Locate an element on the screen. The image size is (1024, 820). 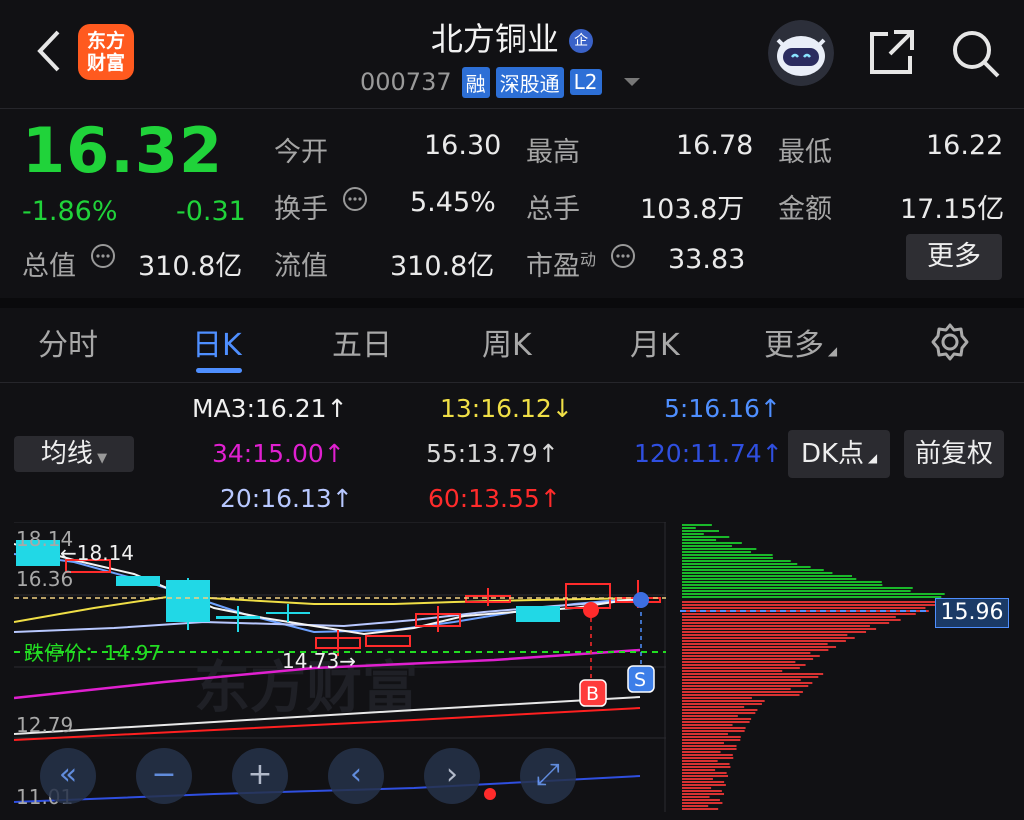
divider is located at coordinates (512, 108).